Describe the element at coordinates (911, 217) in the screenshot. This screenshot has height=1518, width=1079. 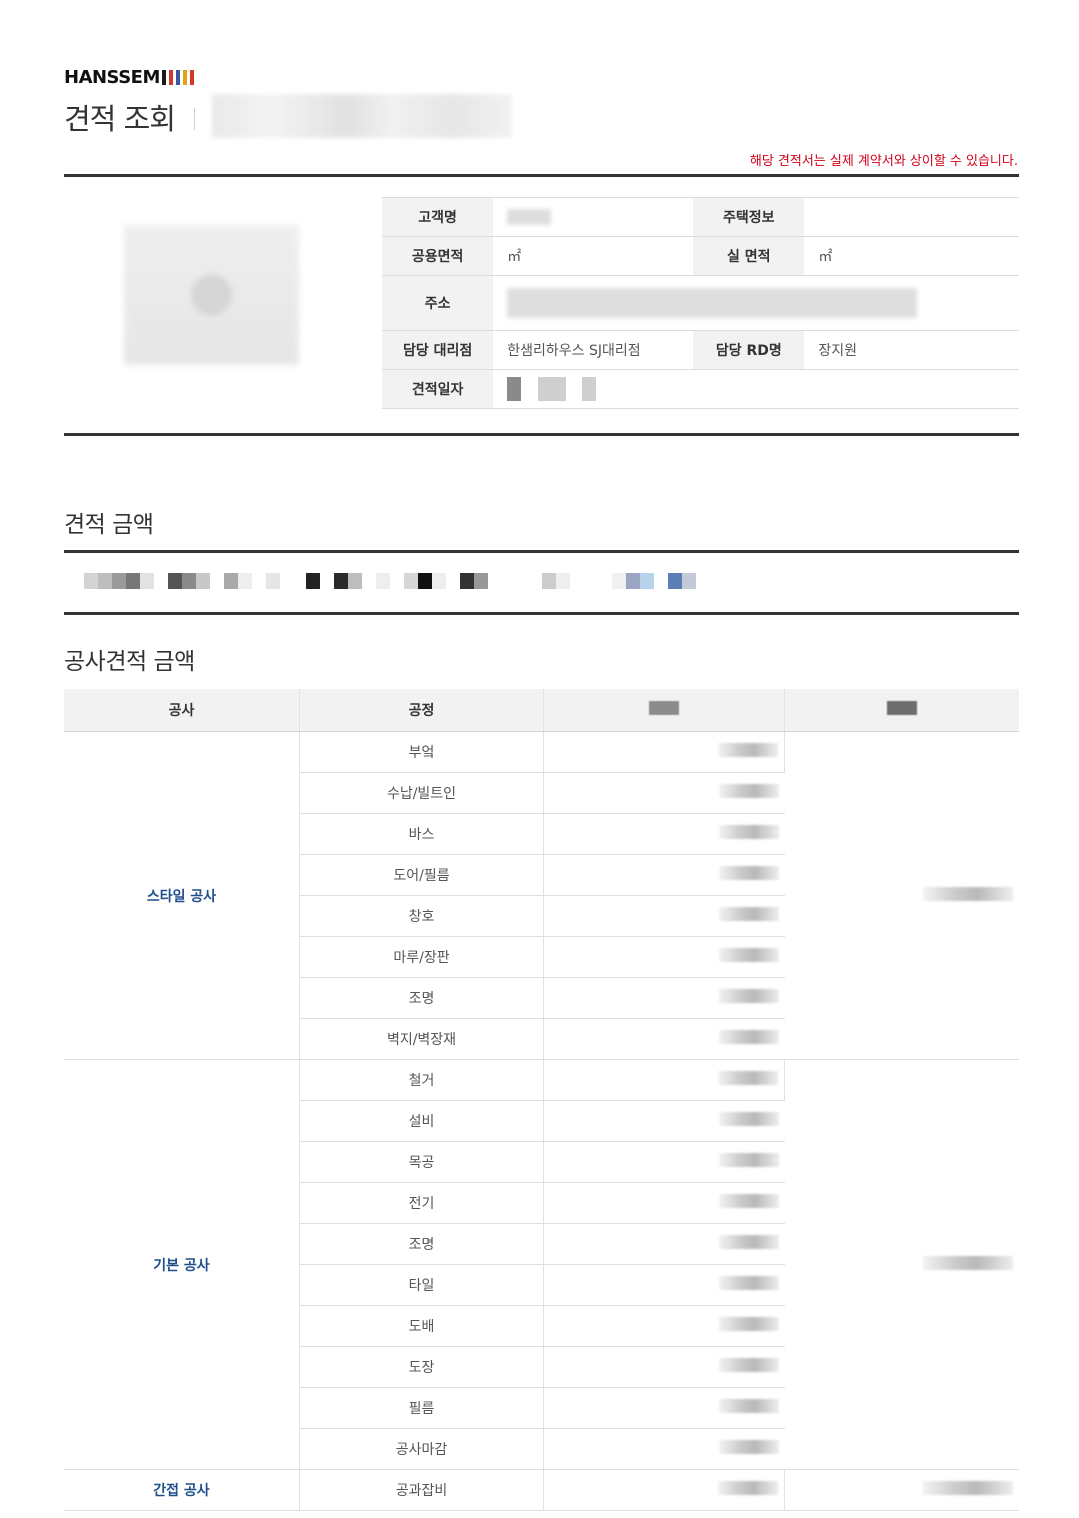
I see `housing-value` at that location.